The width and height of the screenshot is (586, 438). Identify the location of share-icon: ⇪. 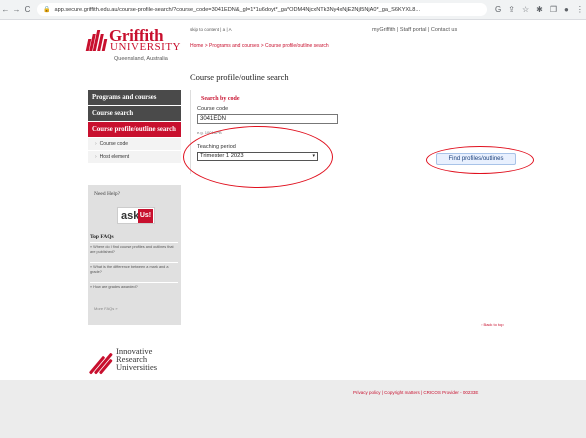
(511, 9).